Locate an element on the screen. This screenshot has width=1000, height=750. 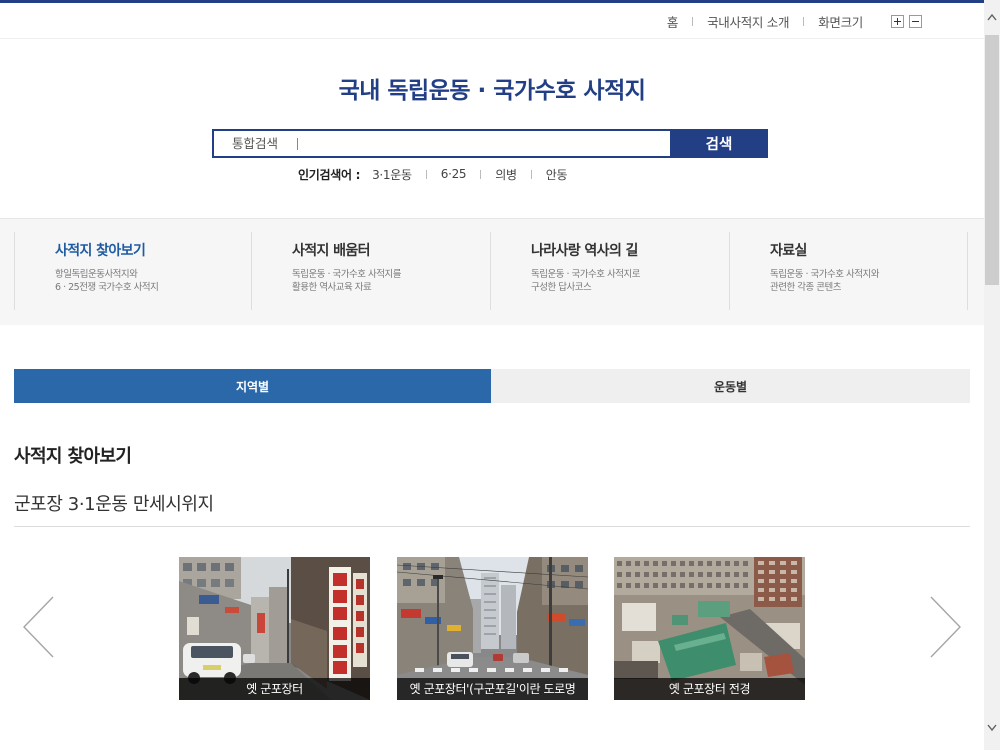
scroll-up-button is located at coordinates (992, 17).